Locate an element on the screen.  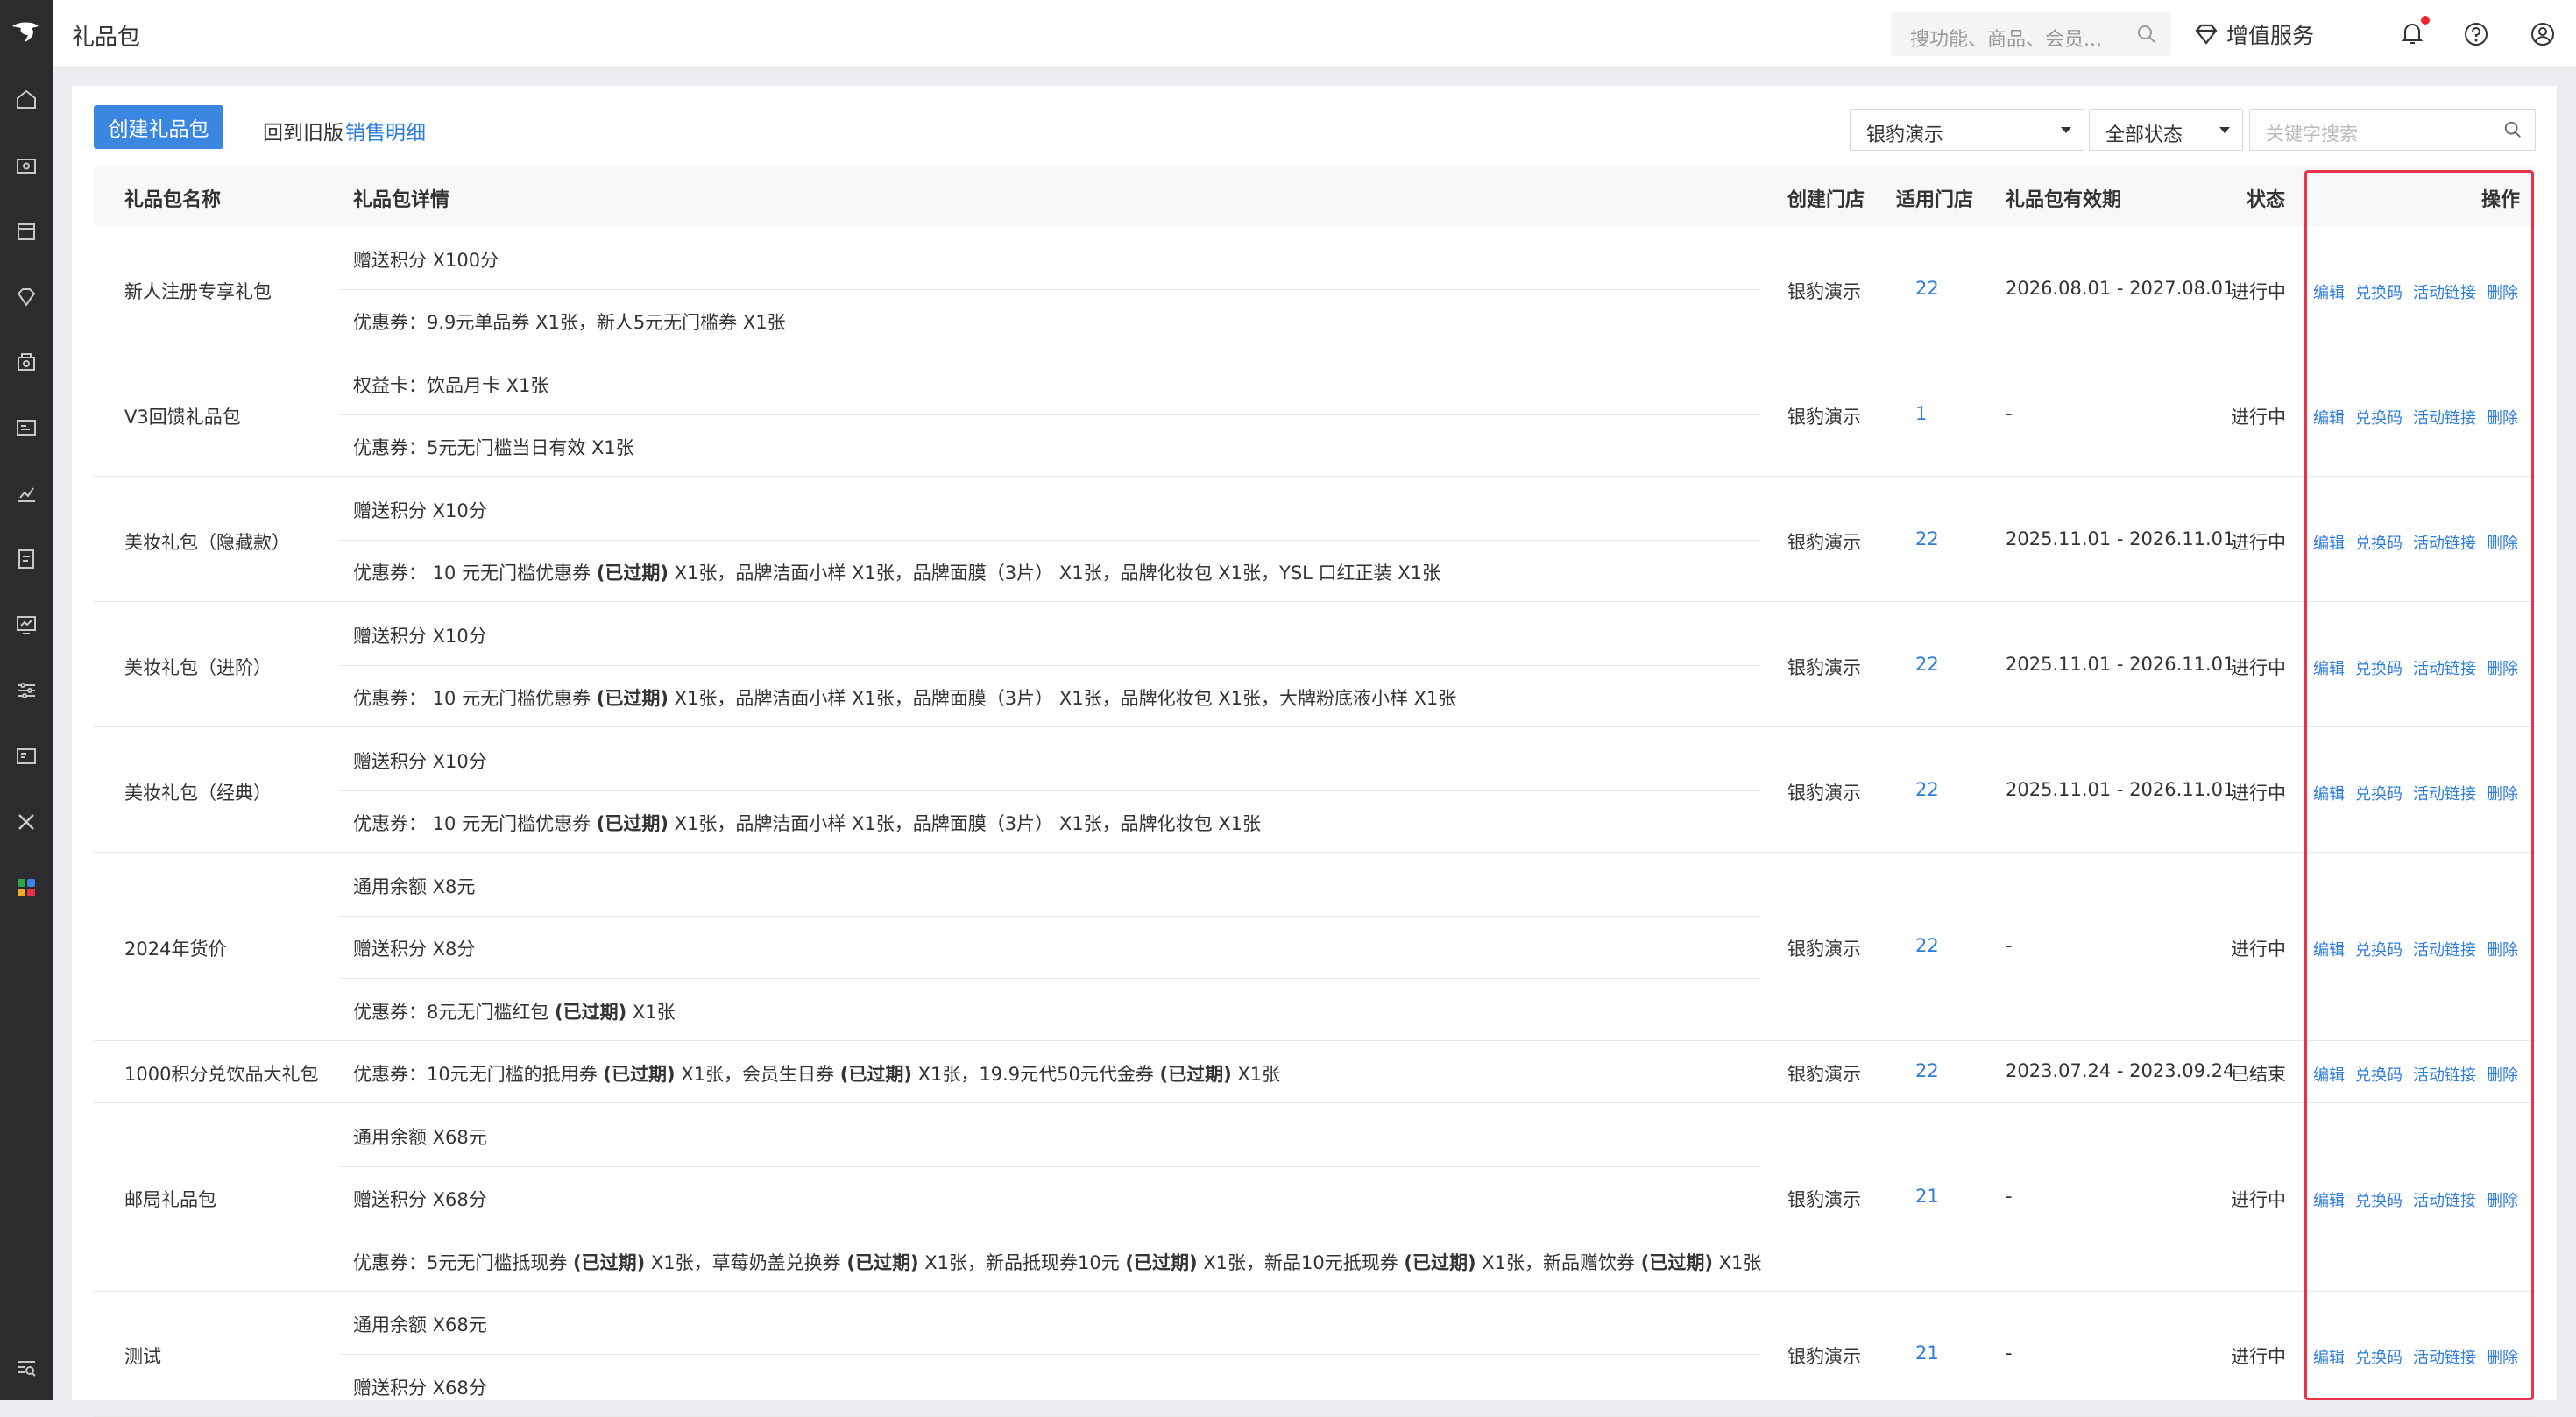
gift-pack-detail-line: 赠送积分 X10分 is located at coordinates (420, 636).